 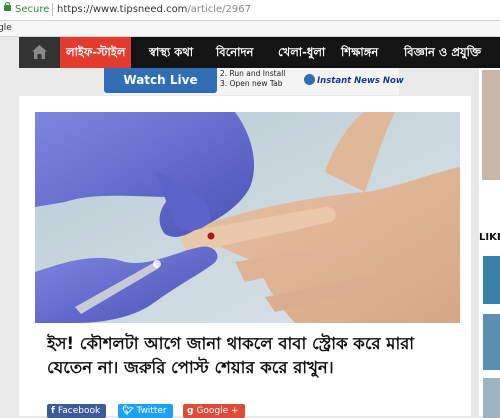 What do you see at coordinates (301, 52) in the screenshot?
I see `nav-item-sports: খেলা-ধুলা` at bounding box center [301, 52].